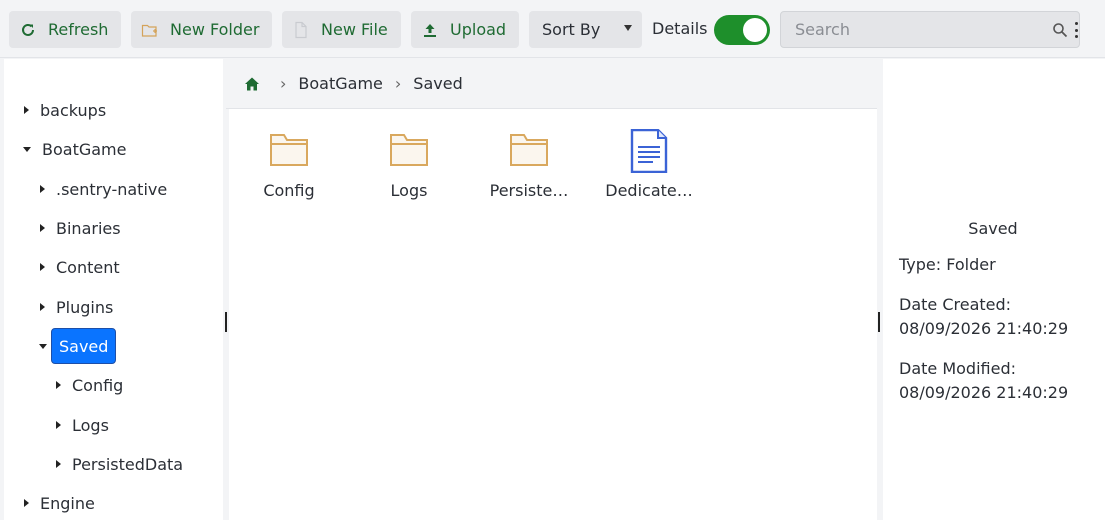 The height and width of the screenshot is (520, 1105). Describe the element at coordinates (340, 83) in the screenshot. I see `breadcrumb-boatgame: BoatGame` at that location.